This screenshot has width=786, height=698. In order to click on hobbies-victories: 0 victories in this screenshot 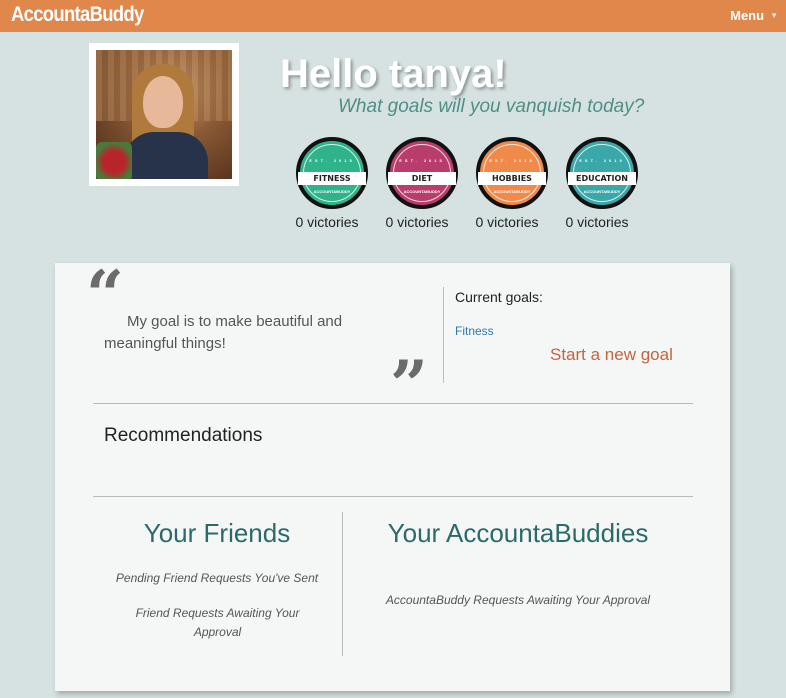, I will do `click(507, 222)`.